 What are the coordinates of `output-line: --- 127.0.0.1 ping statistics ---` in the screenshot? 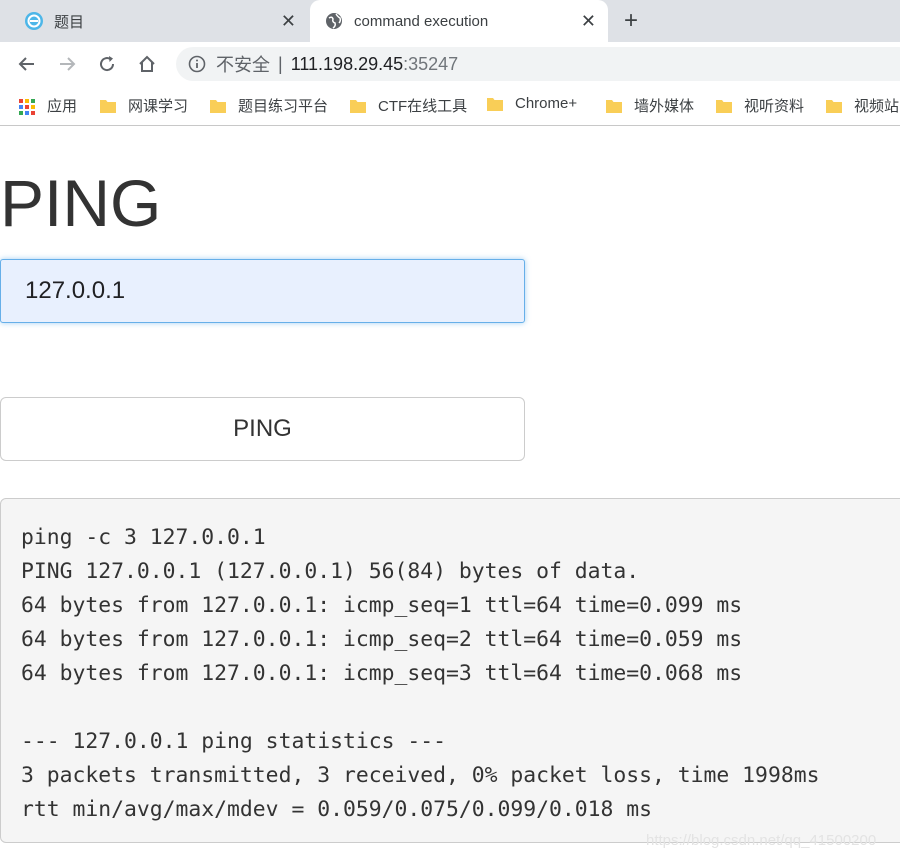 It's located at (233, 741).